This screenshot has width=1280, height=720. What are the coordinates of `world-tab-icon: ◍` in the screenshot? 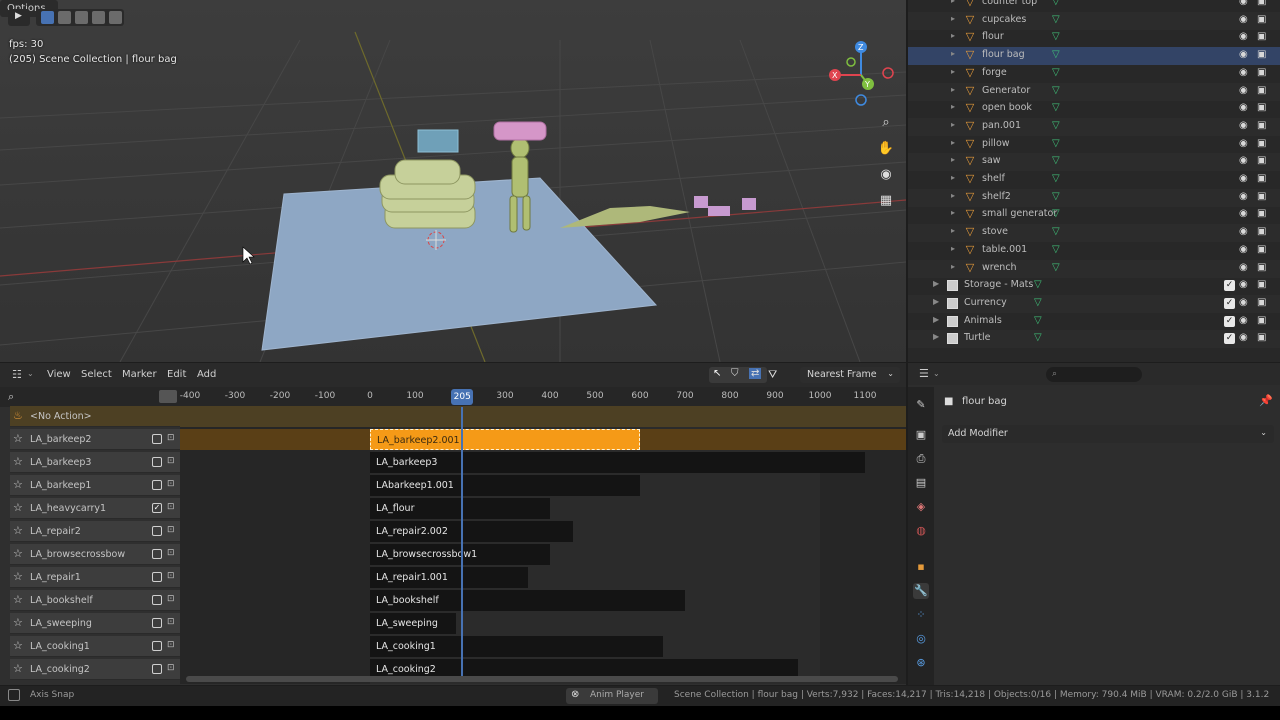 It's located at (921, 531).